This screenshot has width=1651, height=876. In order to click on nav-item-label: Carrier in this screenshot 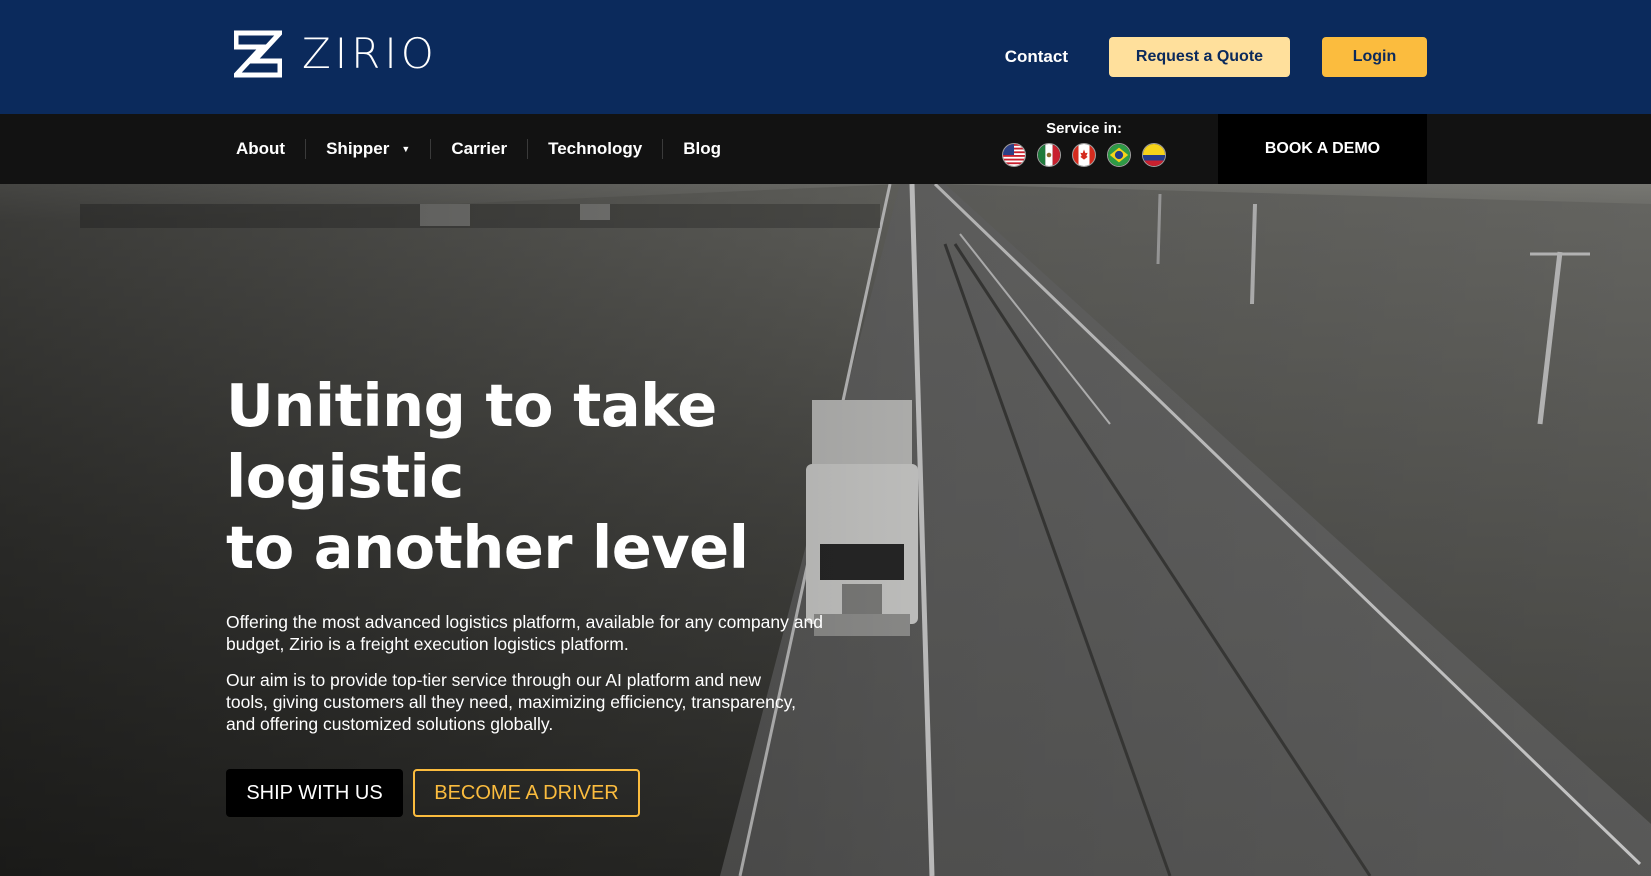, I will do `click(479, 148)`.